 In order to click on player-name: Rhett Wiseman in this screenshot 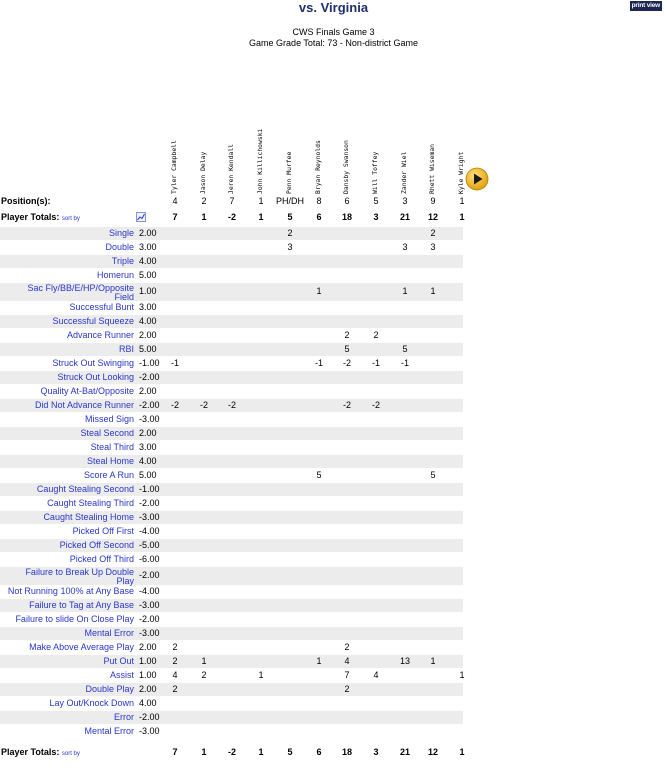, I will do `click(432, 169)`.